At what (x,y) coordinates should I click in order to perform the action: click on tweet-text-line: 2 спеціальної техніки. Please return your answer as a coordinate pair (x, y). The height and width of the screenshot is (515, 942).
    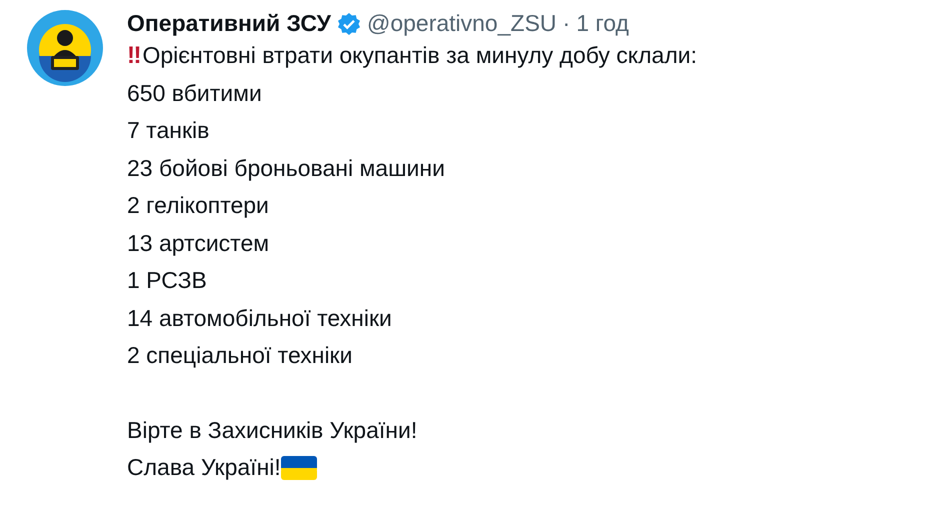
    Looking at the image, I should click on (239, 355).